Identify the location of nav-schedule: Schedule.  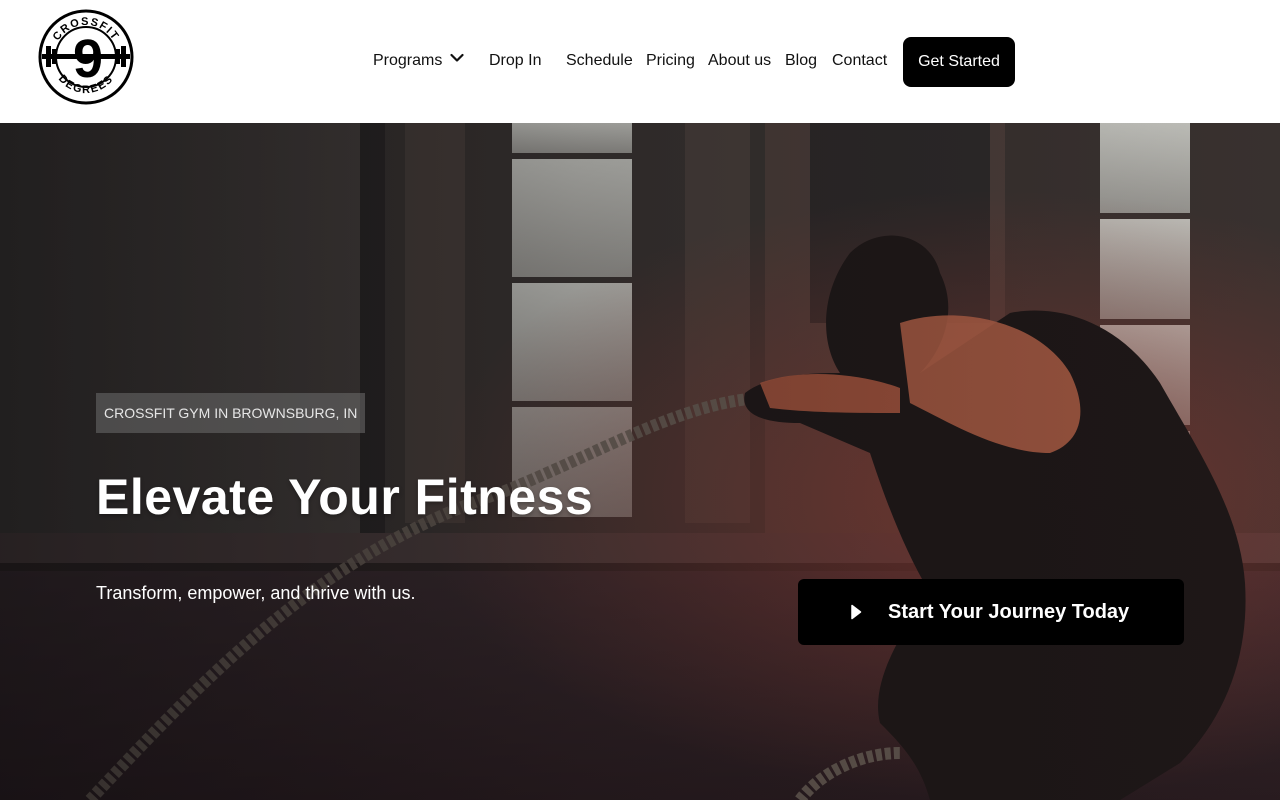
(599, 61).